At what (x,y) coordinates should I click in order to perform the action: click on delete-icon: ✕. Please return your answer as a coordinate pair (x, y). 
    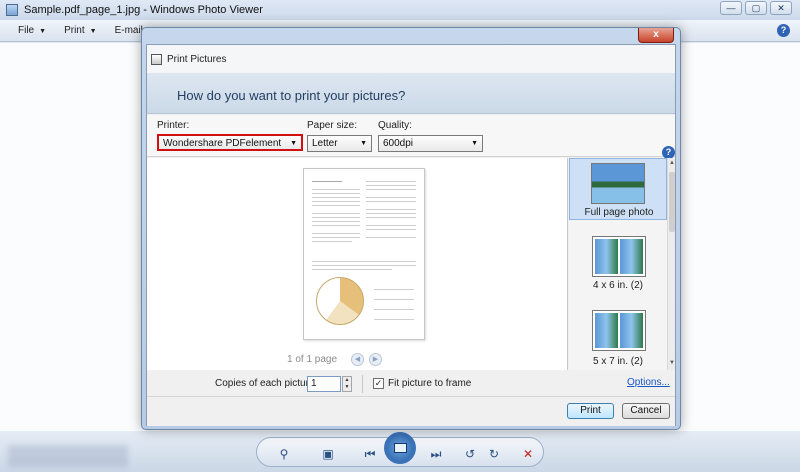
    Looking at the image, I should click on (528, 454).